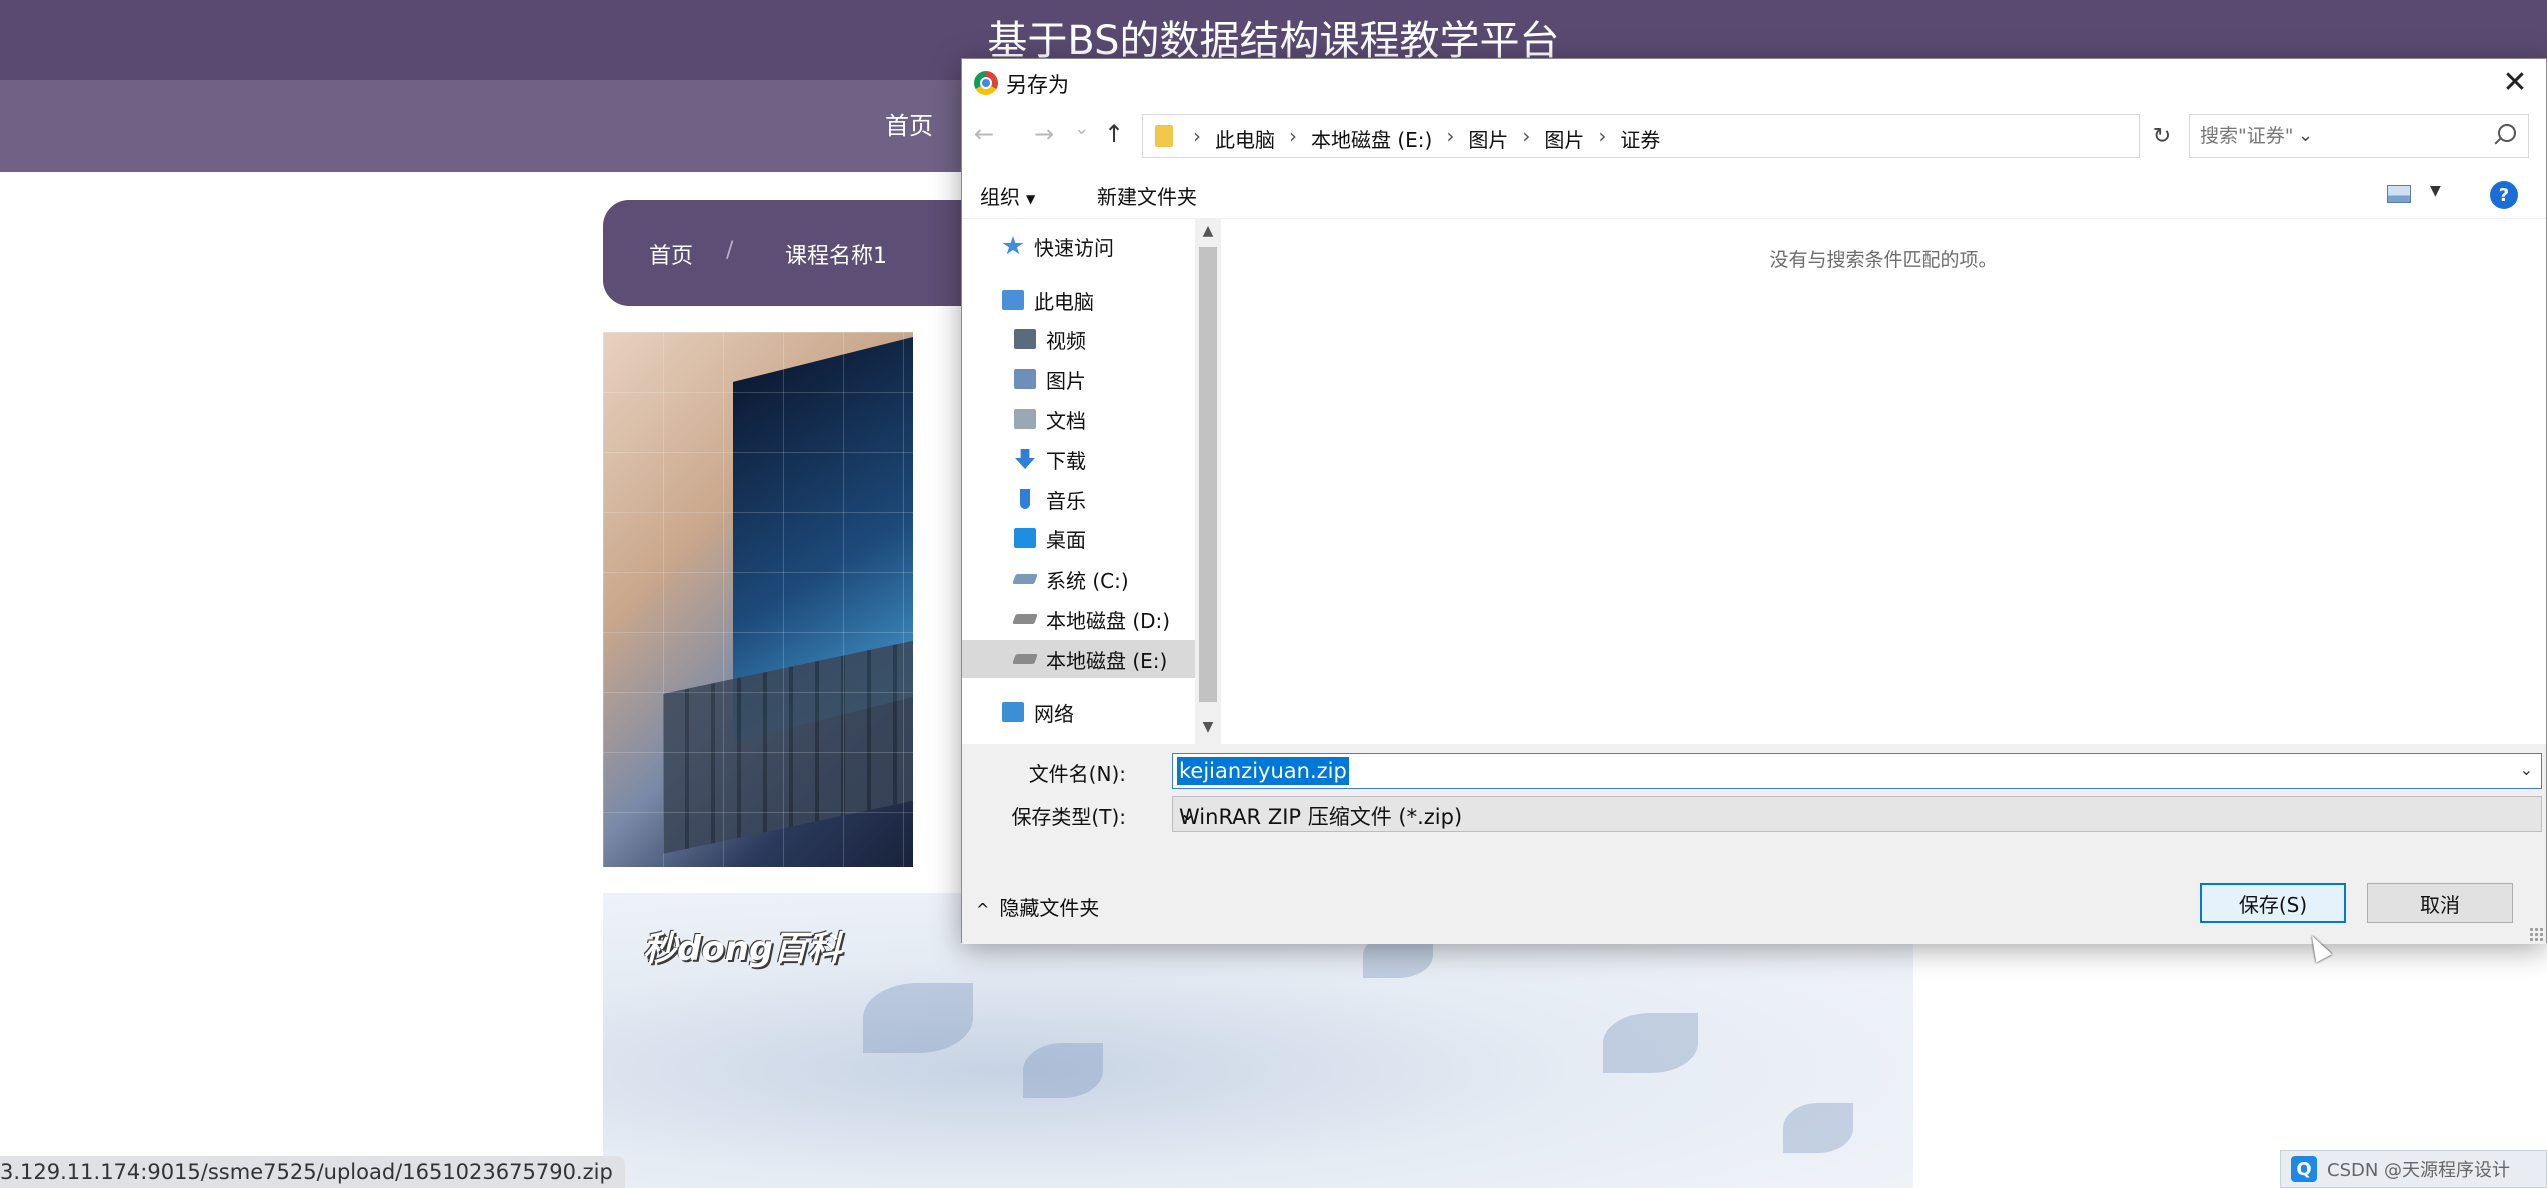 This screenshot has height=1188, width=2547. Describe the element at coordinates (1049, 908) in the screenshot. I see `hide-folders-label: 隐藏文件夹` at that location.